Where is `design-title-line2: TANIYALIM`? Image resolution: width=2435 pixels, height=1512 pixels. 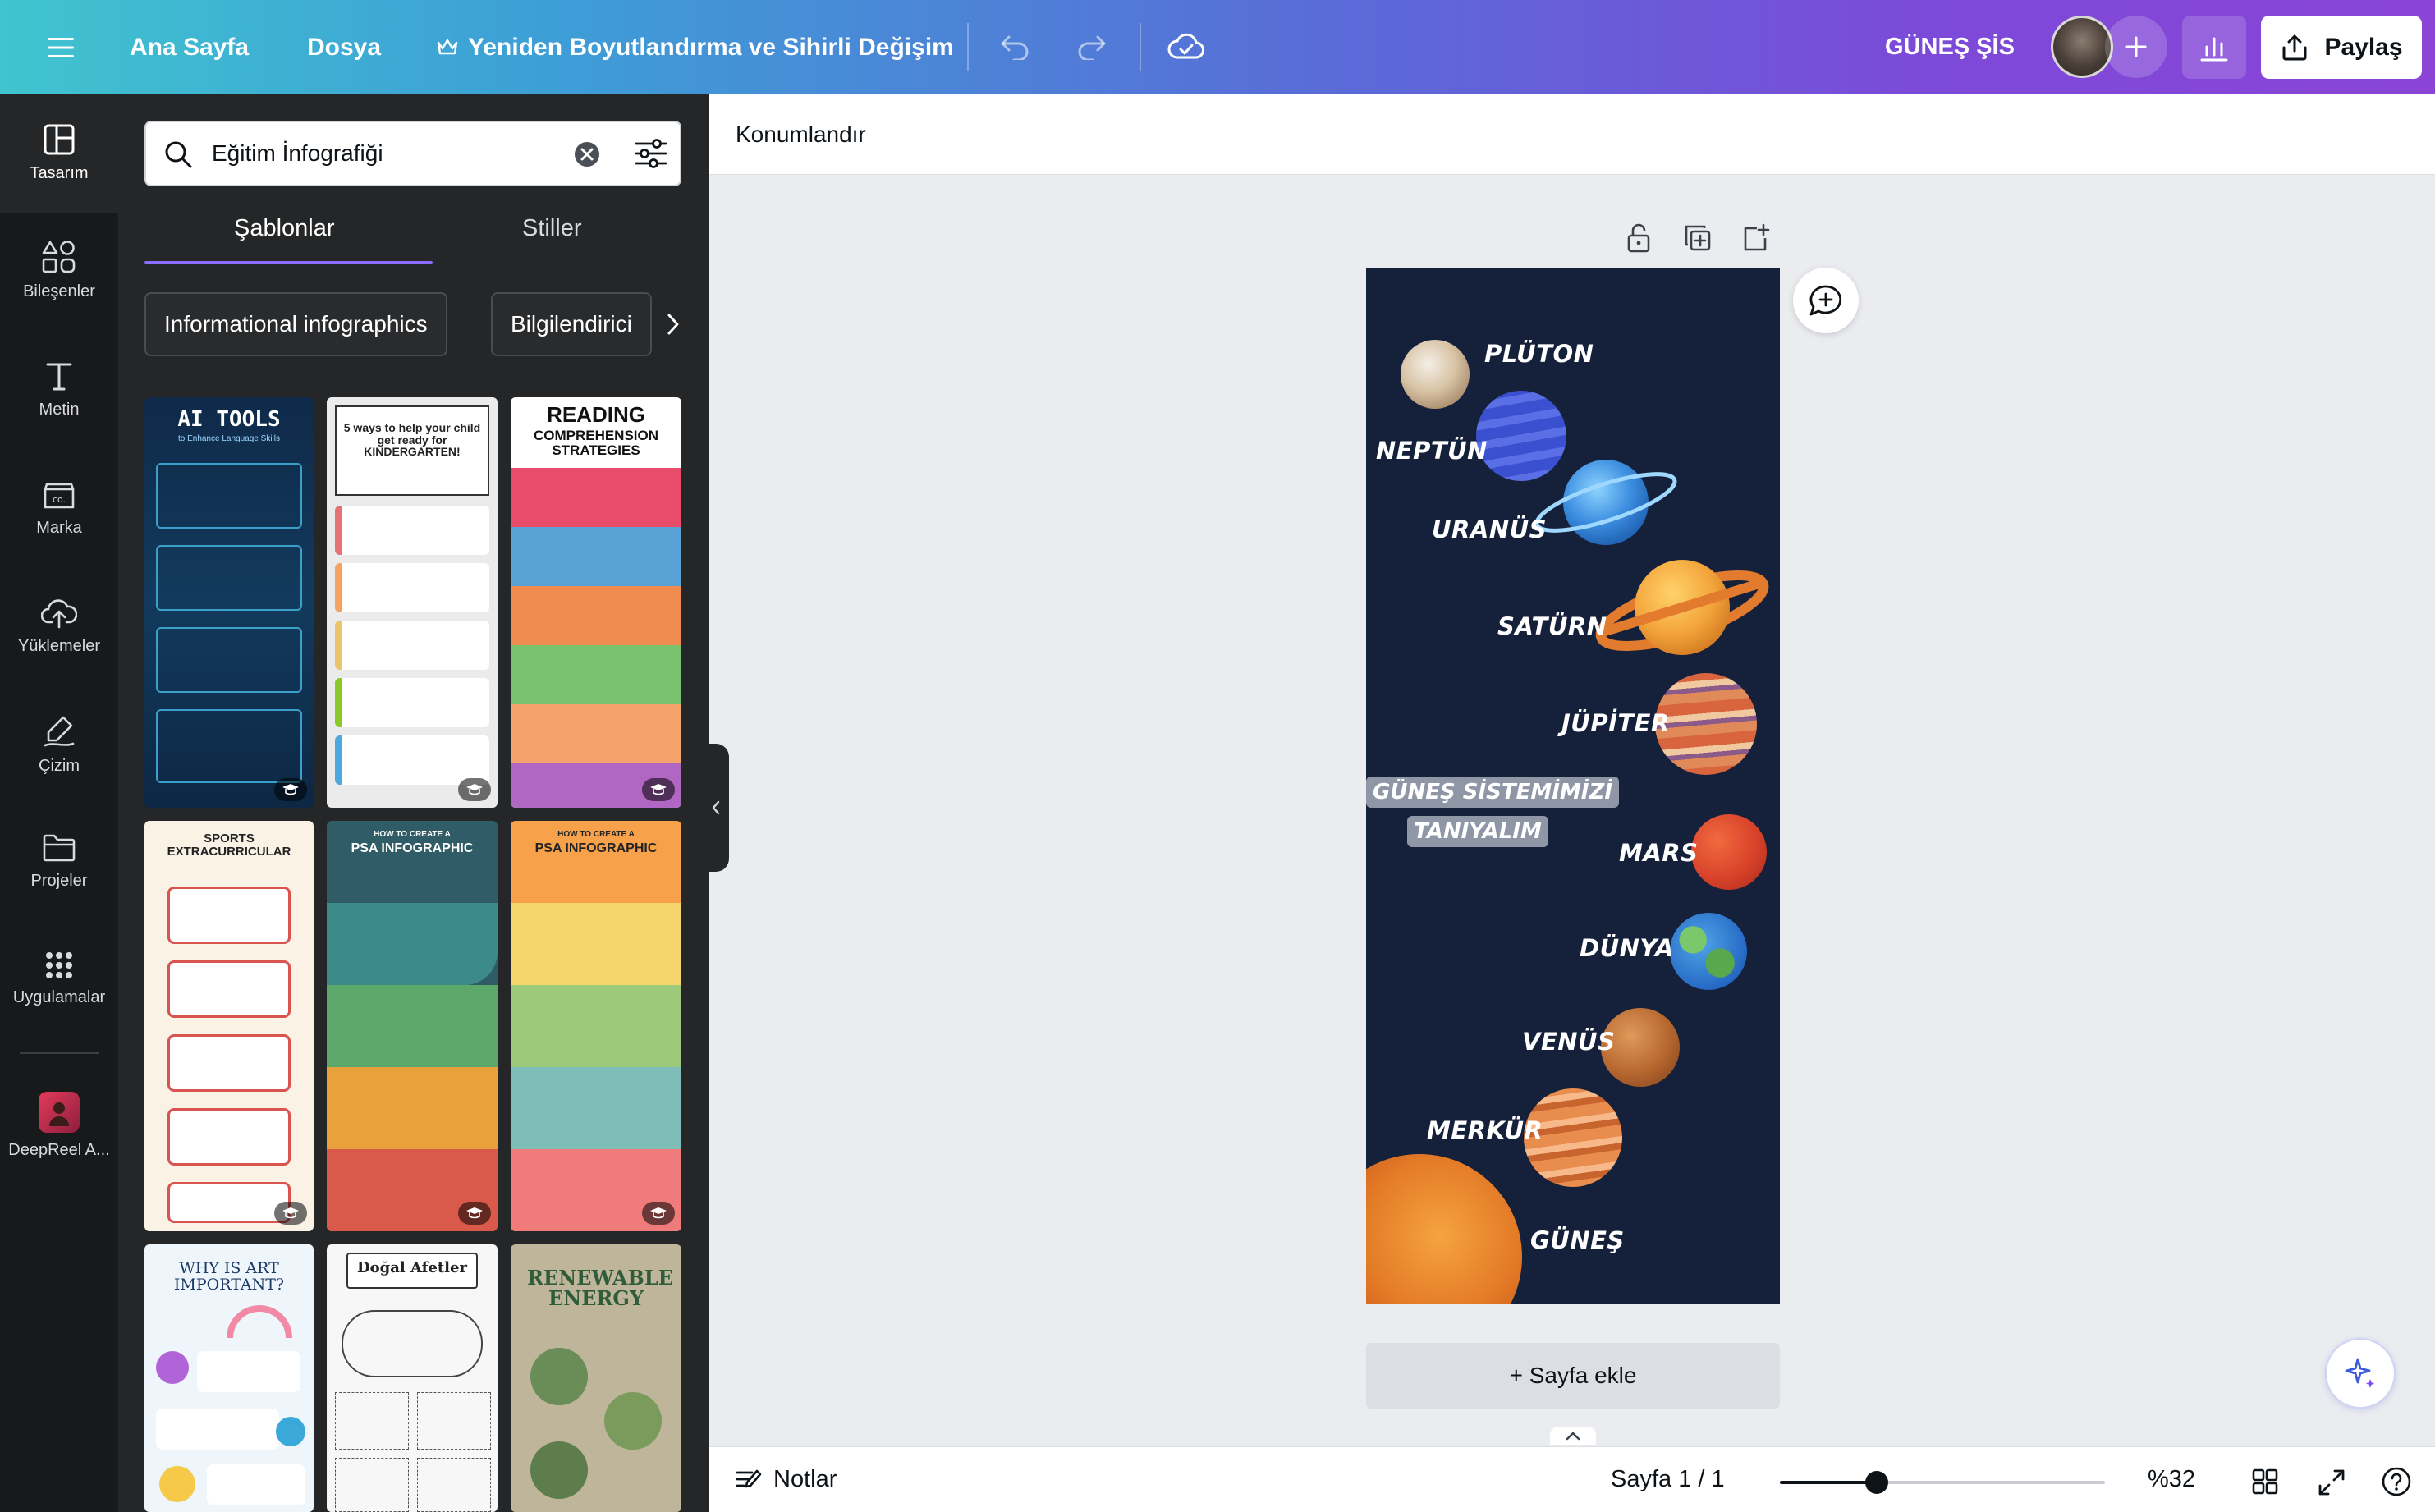
design-title-line2: TANIYALIM is located at coordinates (1477, 831).